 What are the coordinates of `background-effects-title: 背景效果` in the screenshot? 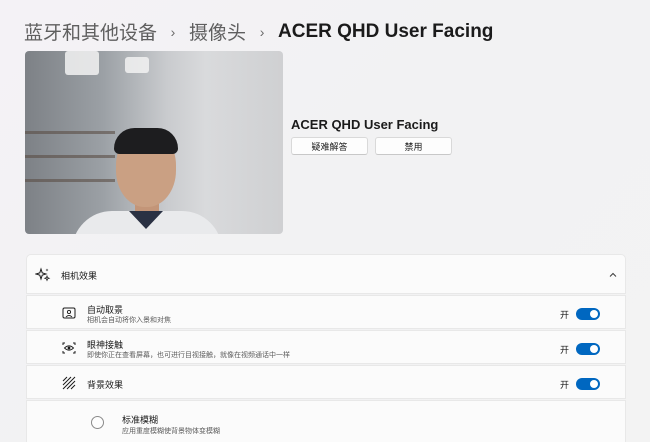 It's located at (105, 385).